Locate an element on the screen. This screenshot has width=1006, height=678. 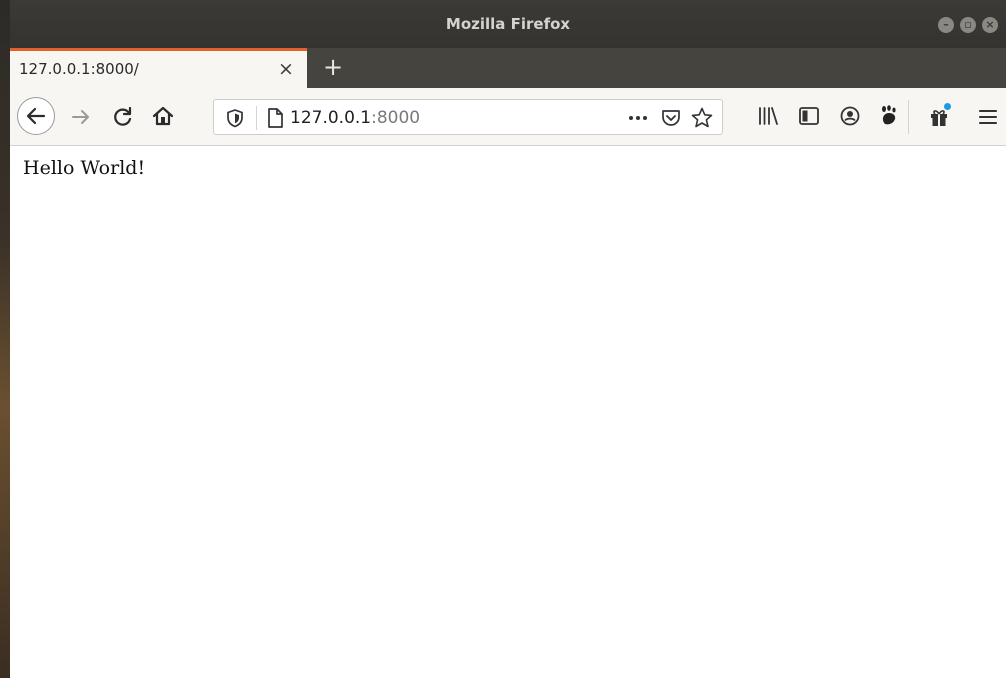
gnome-extension-icon is located at coordinates (890, 116).